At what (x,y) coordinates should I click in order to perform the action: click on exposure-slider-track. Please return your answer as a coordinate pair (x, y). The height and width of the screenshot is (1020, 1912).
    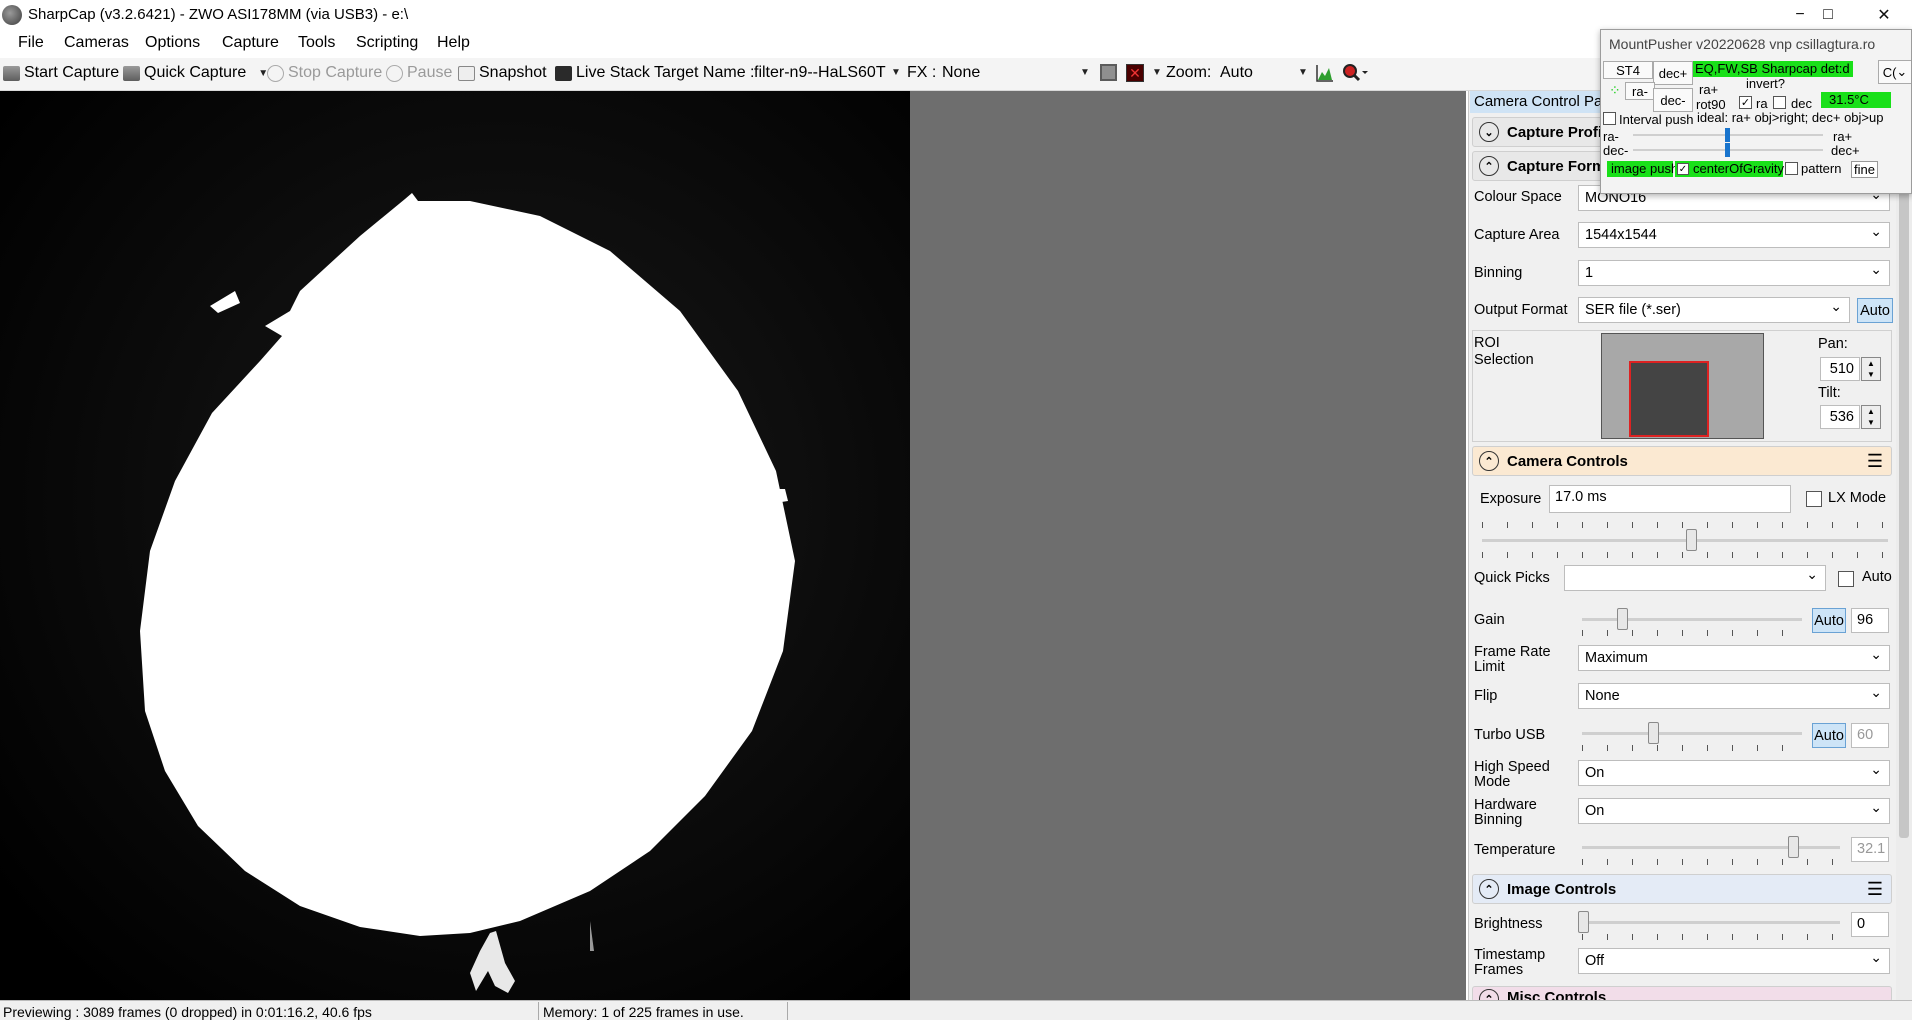
    Looking at the image, I should click on (1685, 540).